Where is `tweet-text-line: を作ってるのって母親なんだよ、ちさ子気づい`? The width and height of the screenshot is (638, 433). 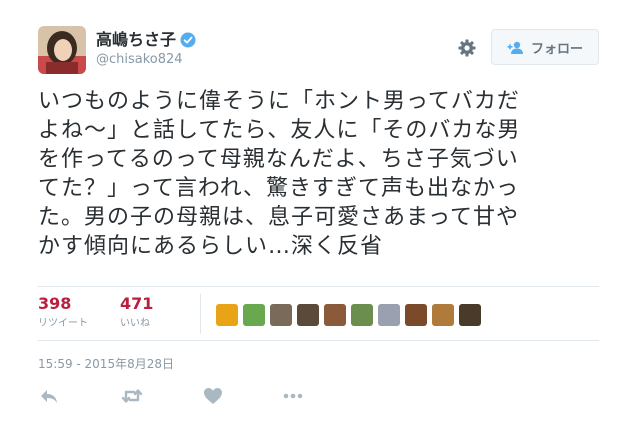
tweet-text-line: を作ってるのって母親なんだよ、ちさ子気づい is located at coordinates (278, 159).